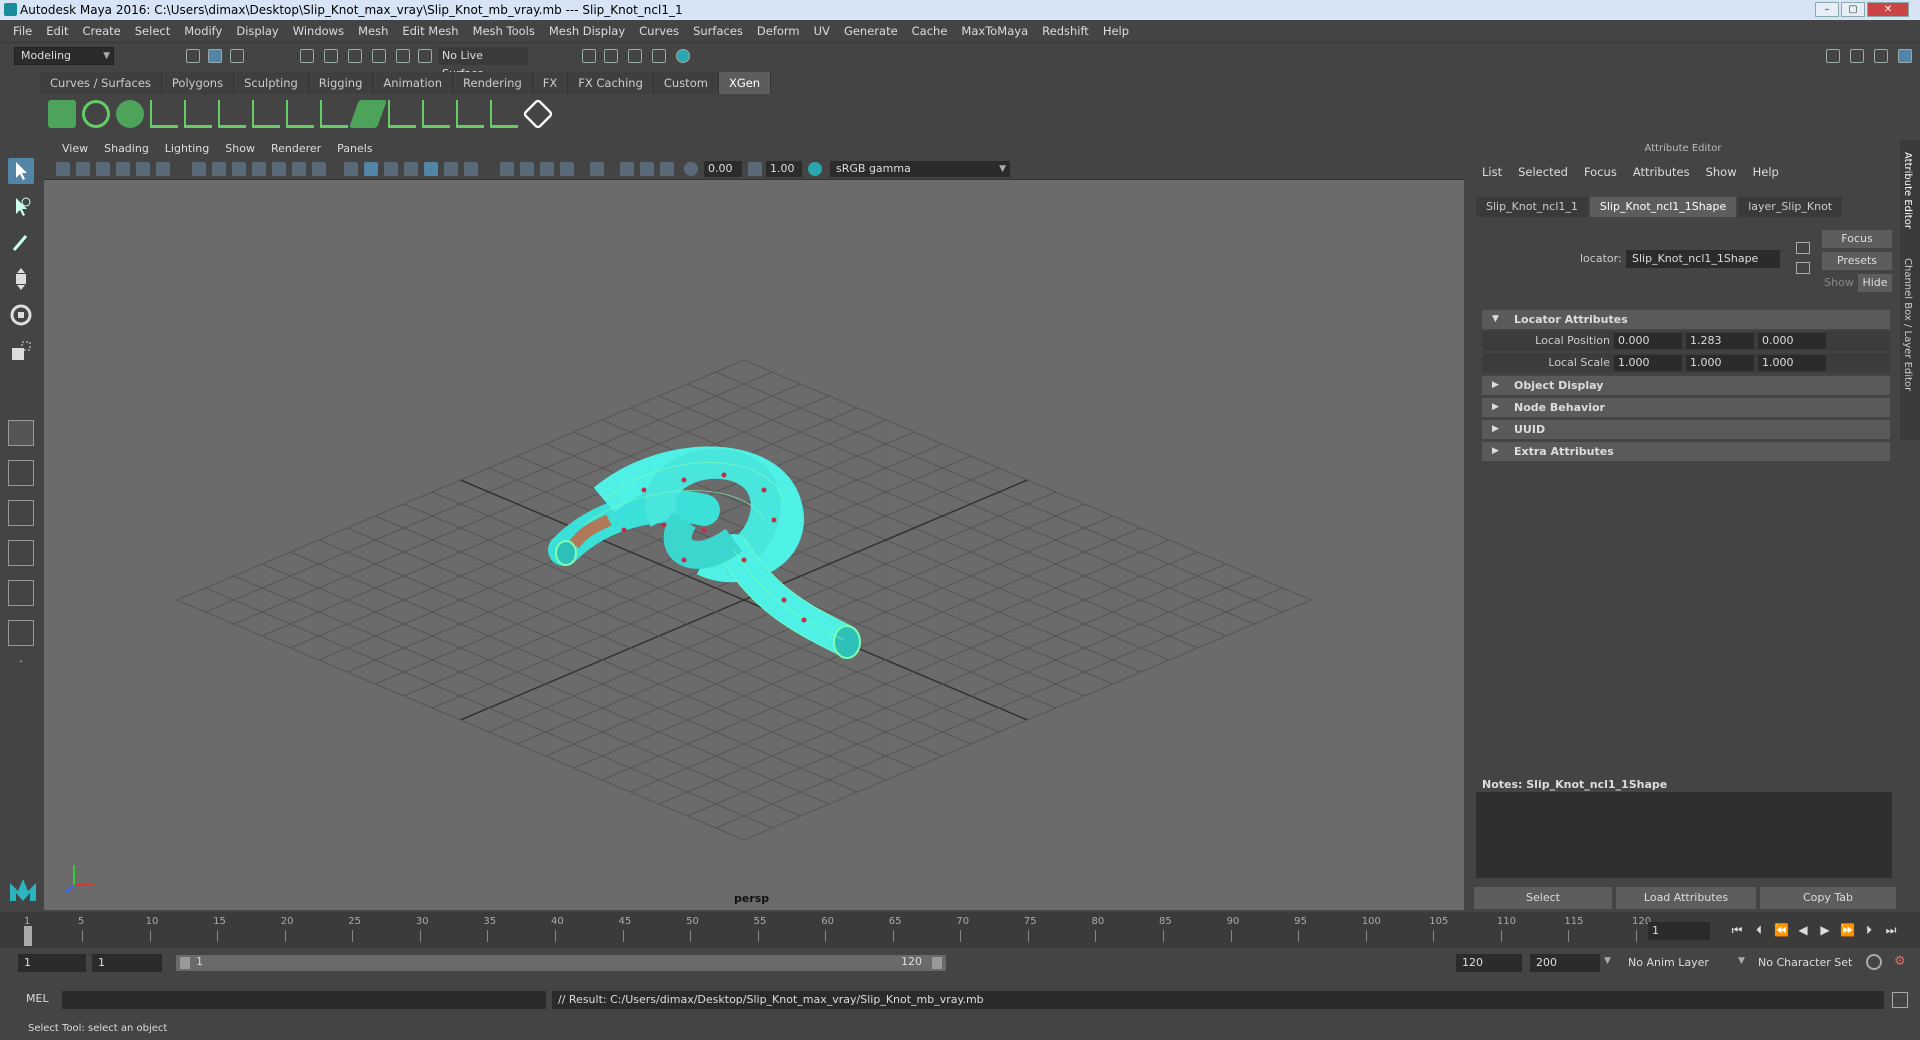 The height and width of the screenshot is (1040, 1920). I want to click on ipr-render-icon, so click(611, 56).